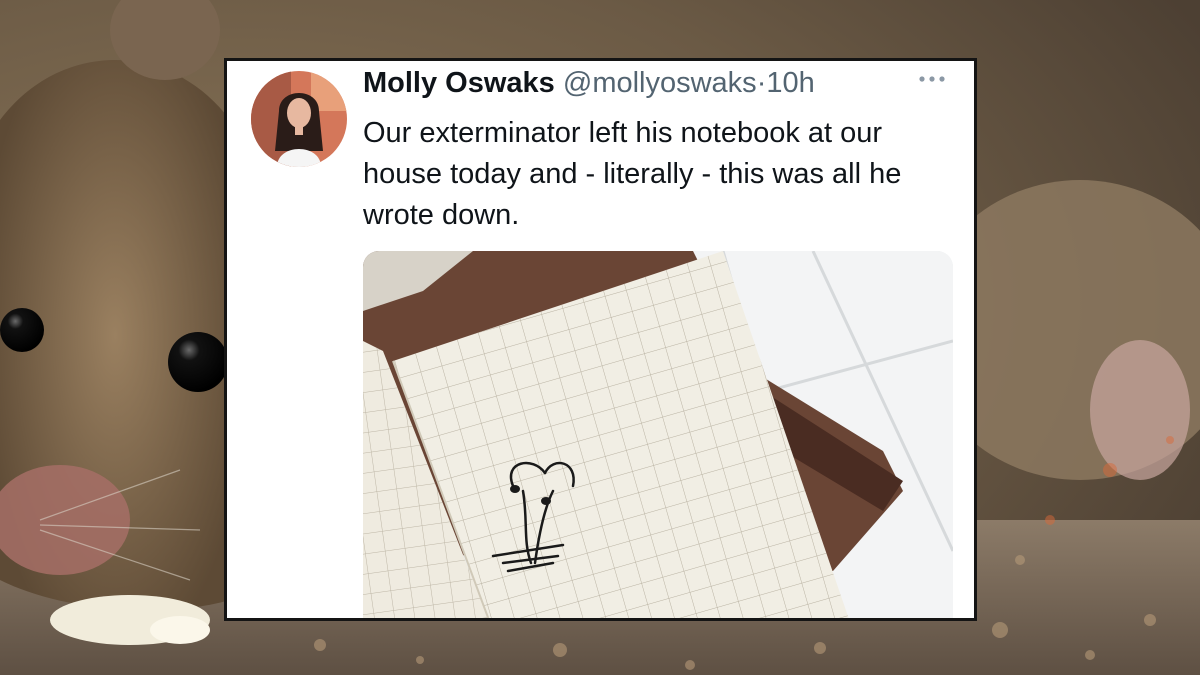 Image resolution: width=1200 pixels, height=675 pixels. What do you see at coordinates (459, 83) in the screenshot?
I see `display-name: Molly Oswaks` at bounding box center [459, 83].